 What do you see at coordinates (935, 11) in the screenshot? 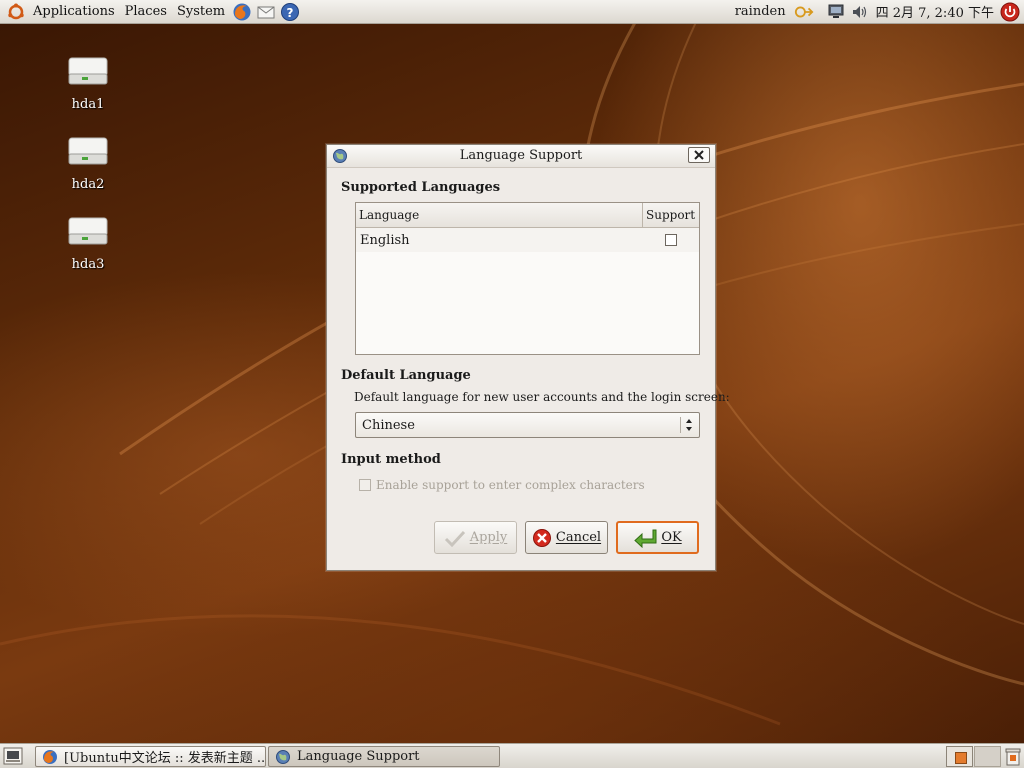
I see `clock: 四 2月 7, 2:40 下午` at bounding box center [935, 11].